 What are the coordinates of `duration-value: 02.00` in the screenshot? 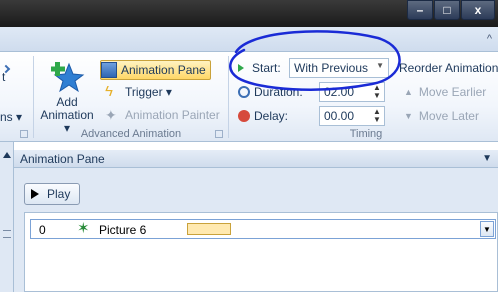 It's located at (339, 92).